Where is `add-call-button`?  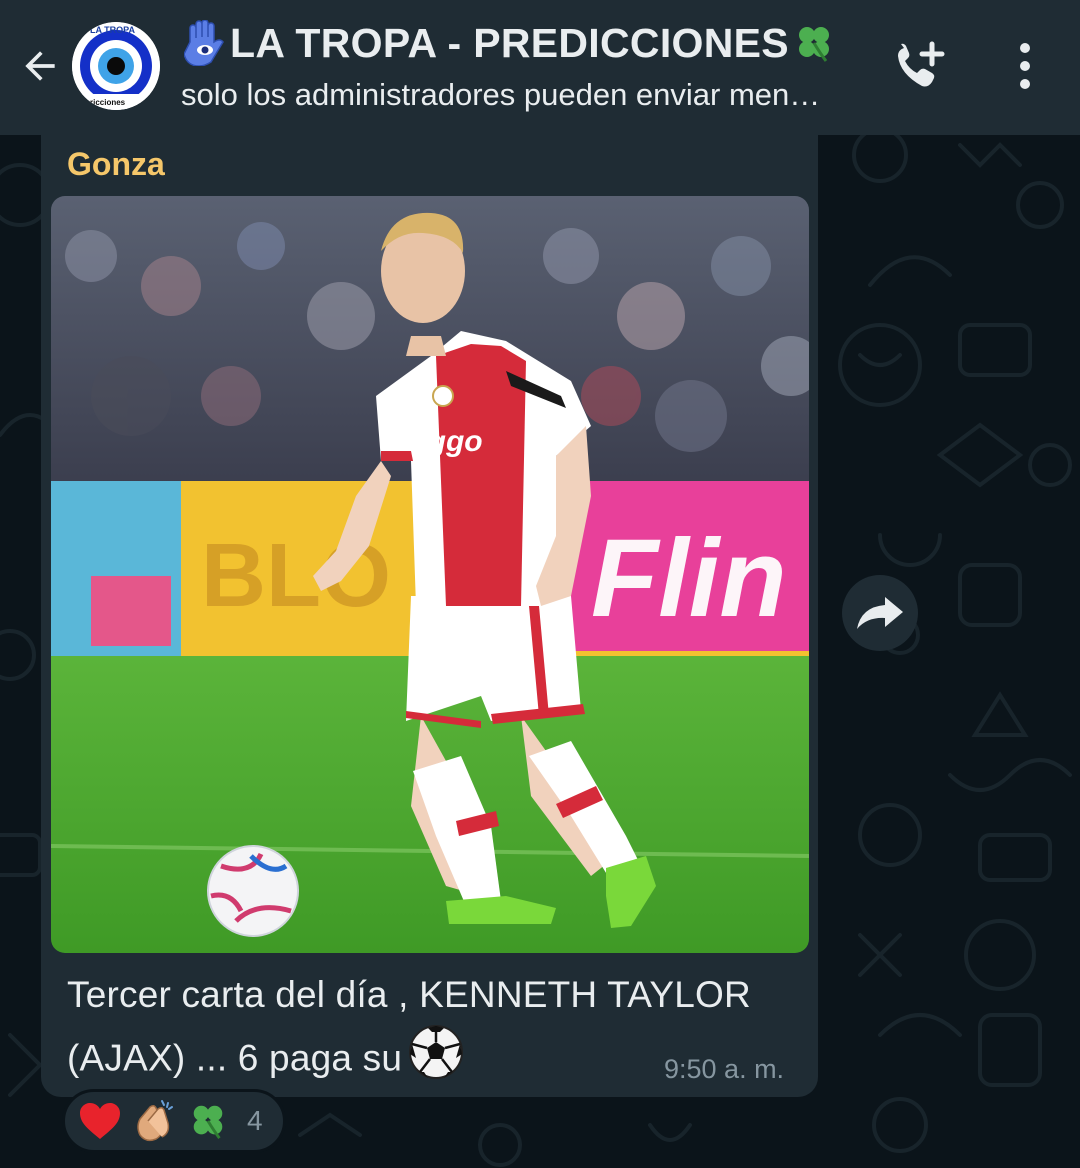 add-call-button is located at coordinates (920, 66).